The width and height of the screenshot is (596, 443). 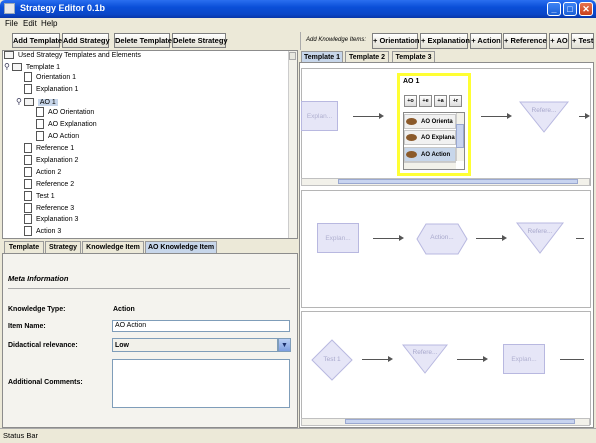 I want to click on tree-scroll-up, so click(x=292, y=56).